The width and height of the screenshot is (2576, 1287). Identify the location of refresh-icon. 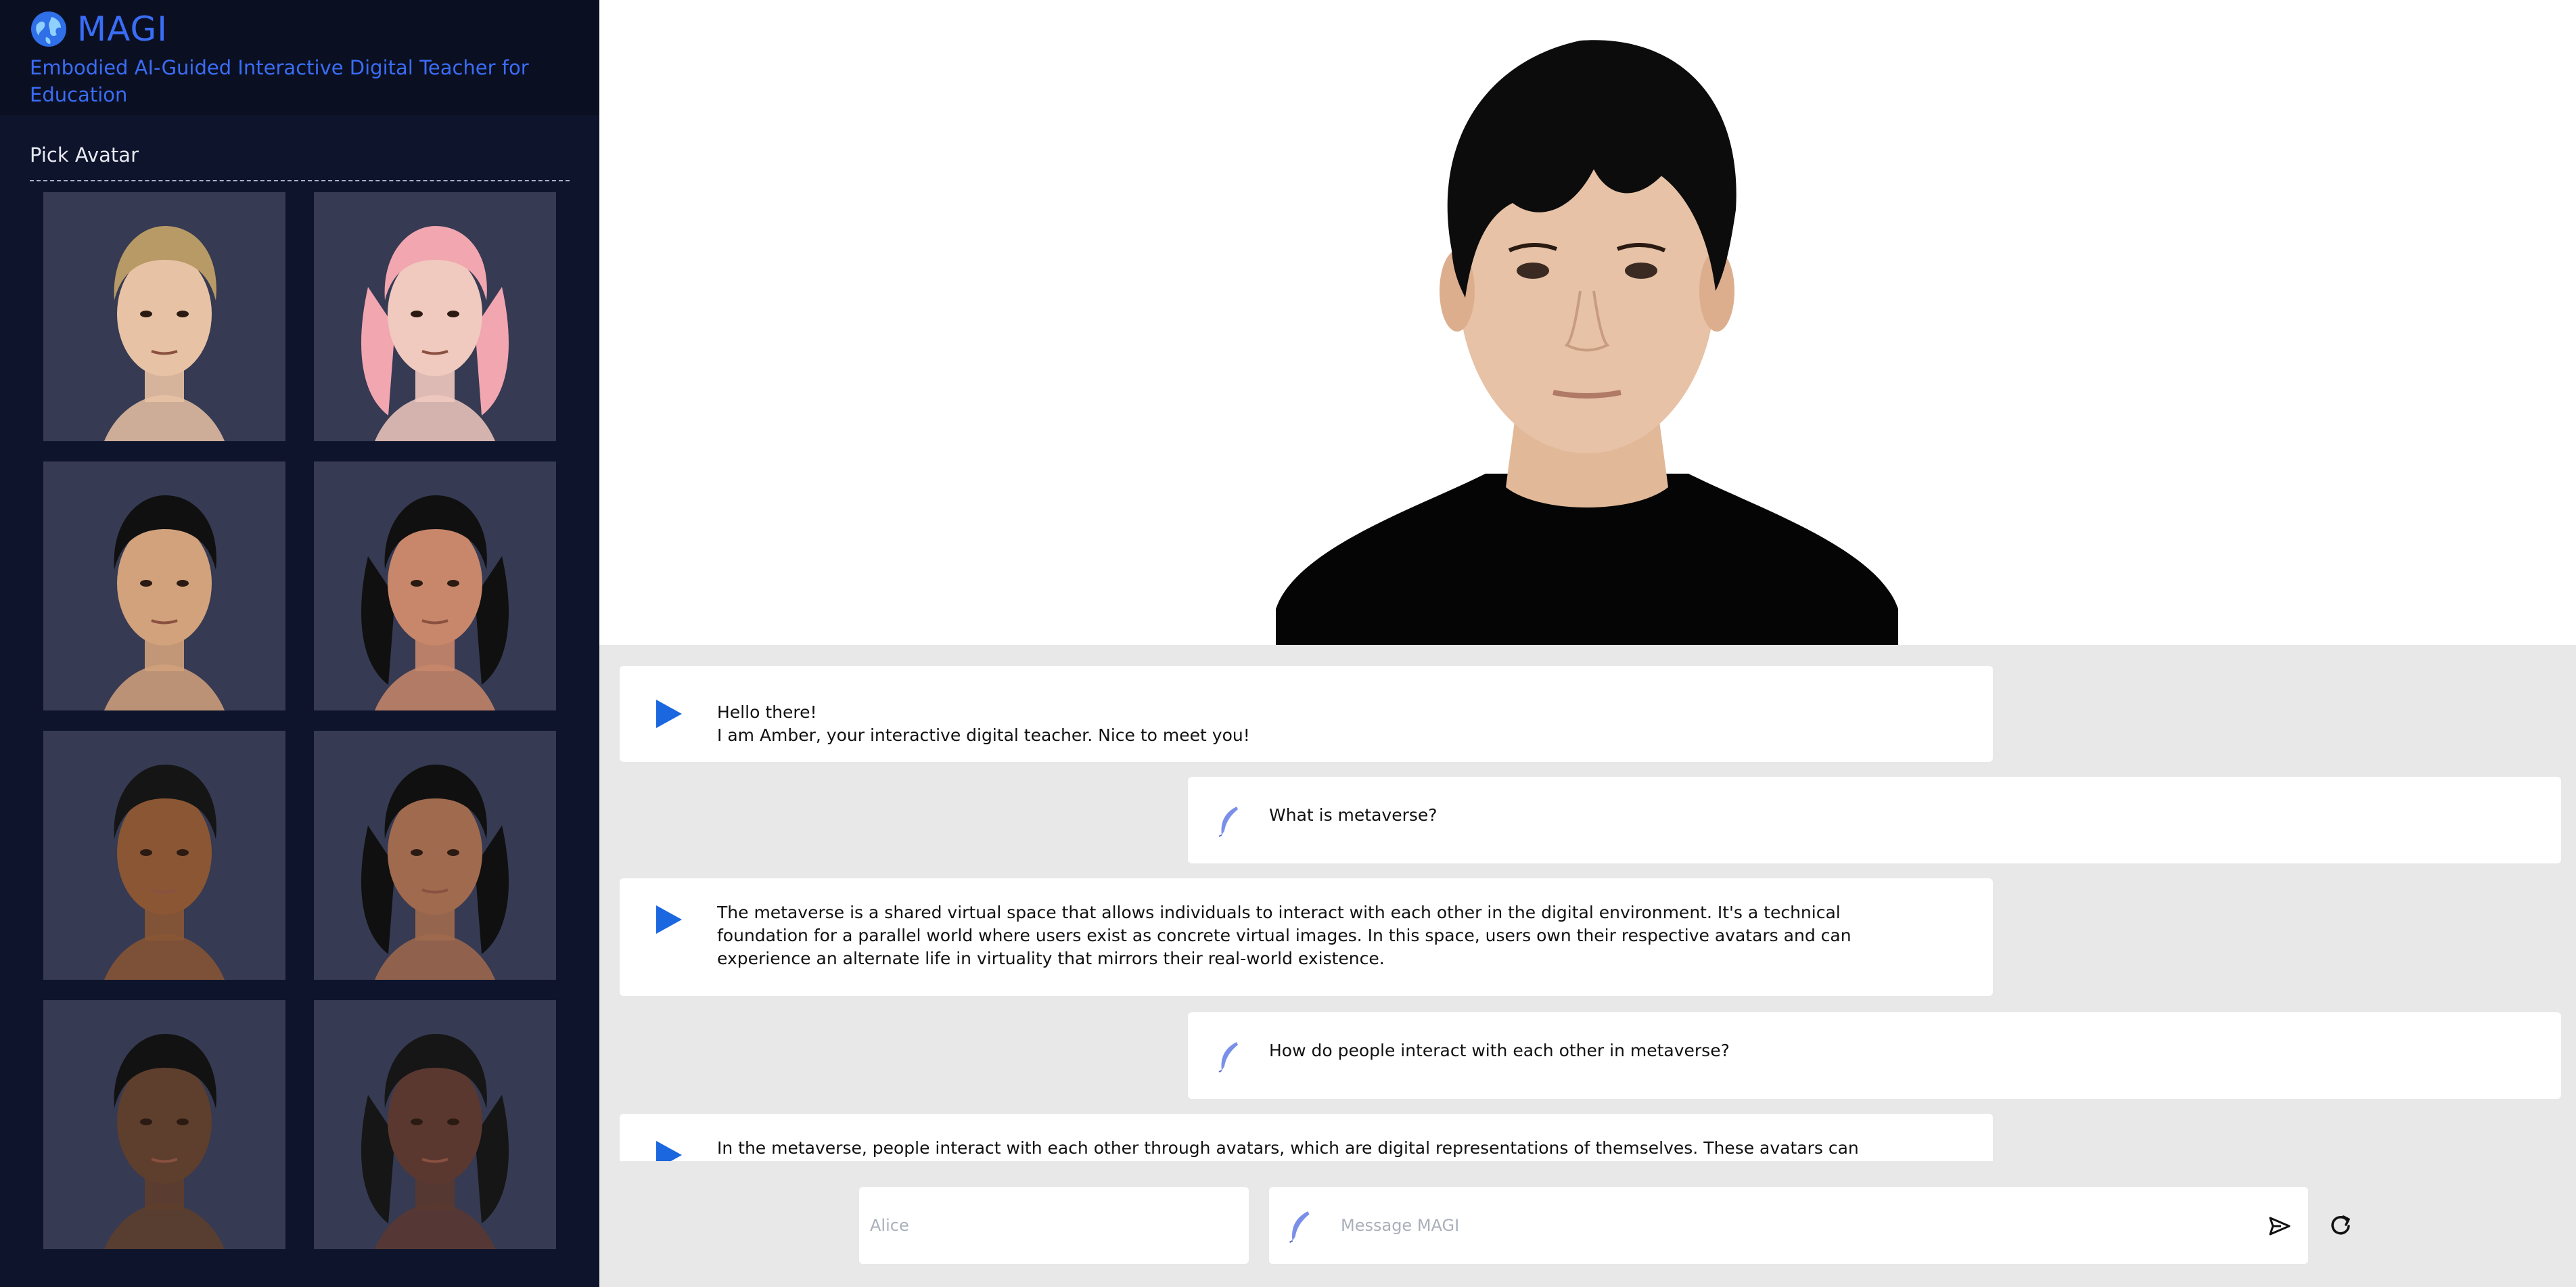
(2340, 1225).